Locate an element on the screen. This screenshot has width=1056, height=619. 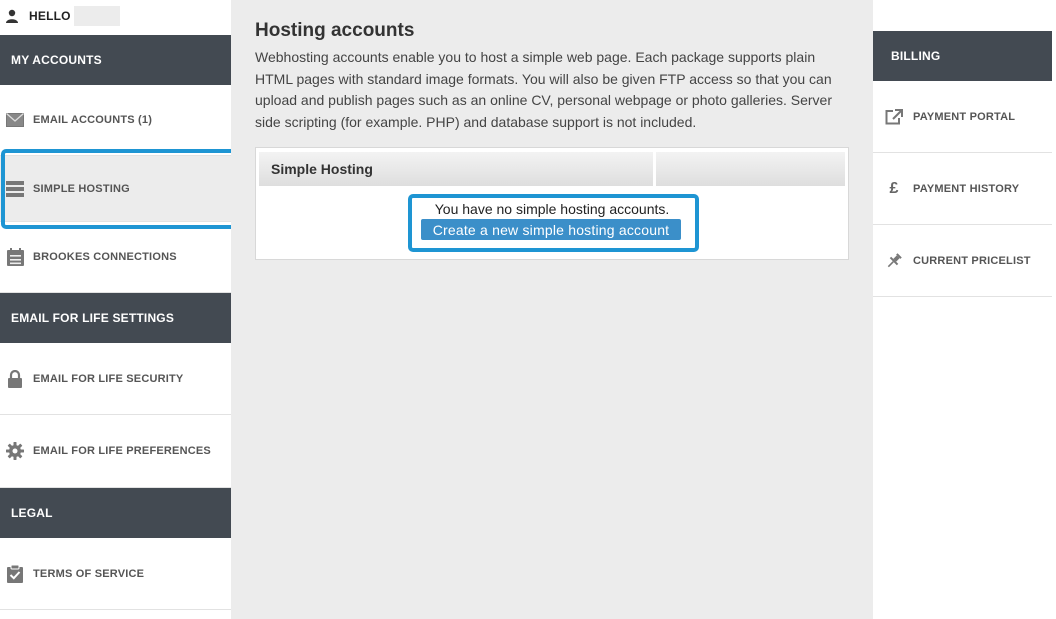
table-header-empty is located at coordinates (750, 169).